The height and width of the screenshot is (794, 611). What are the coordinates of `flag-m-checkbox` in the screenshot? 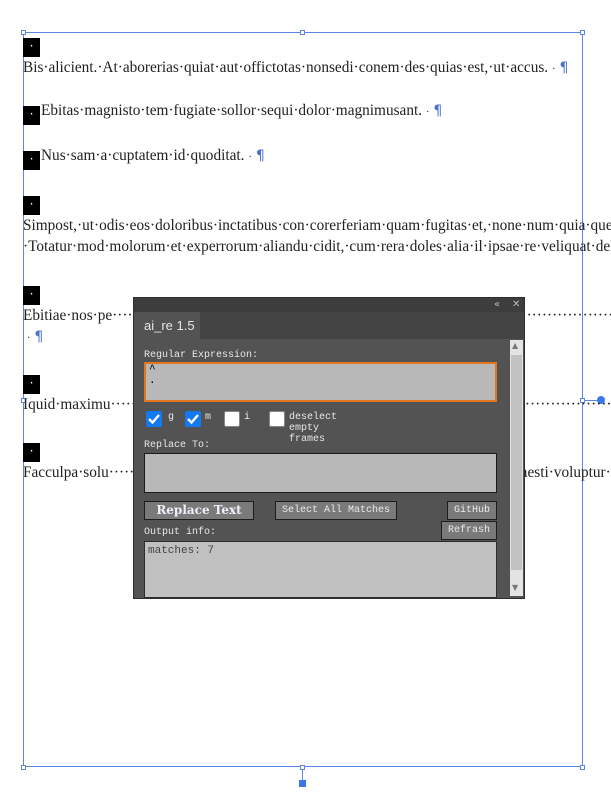 It's located at (193, 419).